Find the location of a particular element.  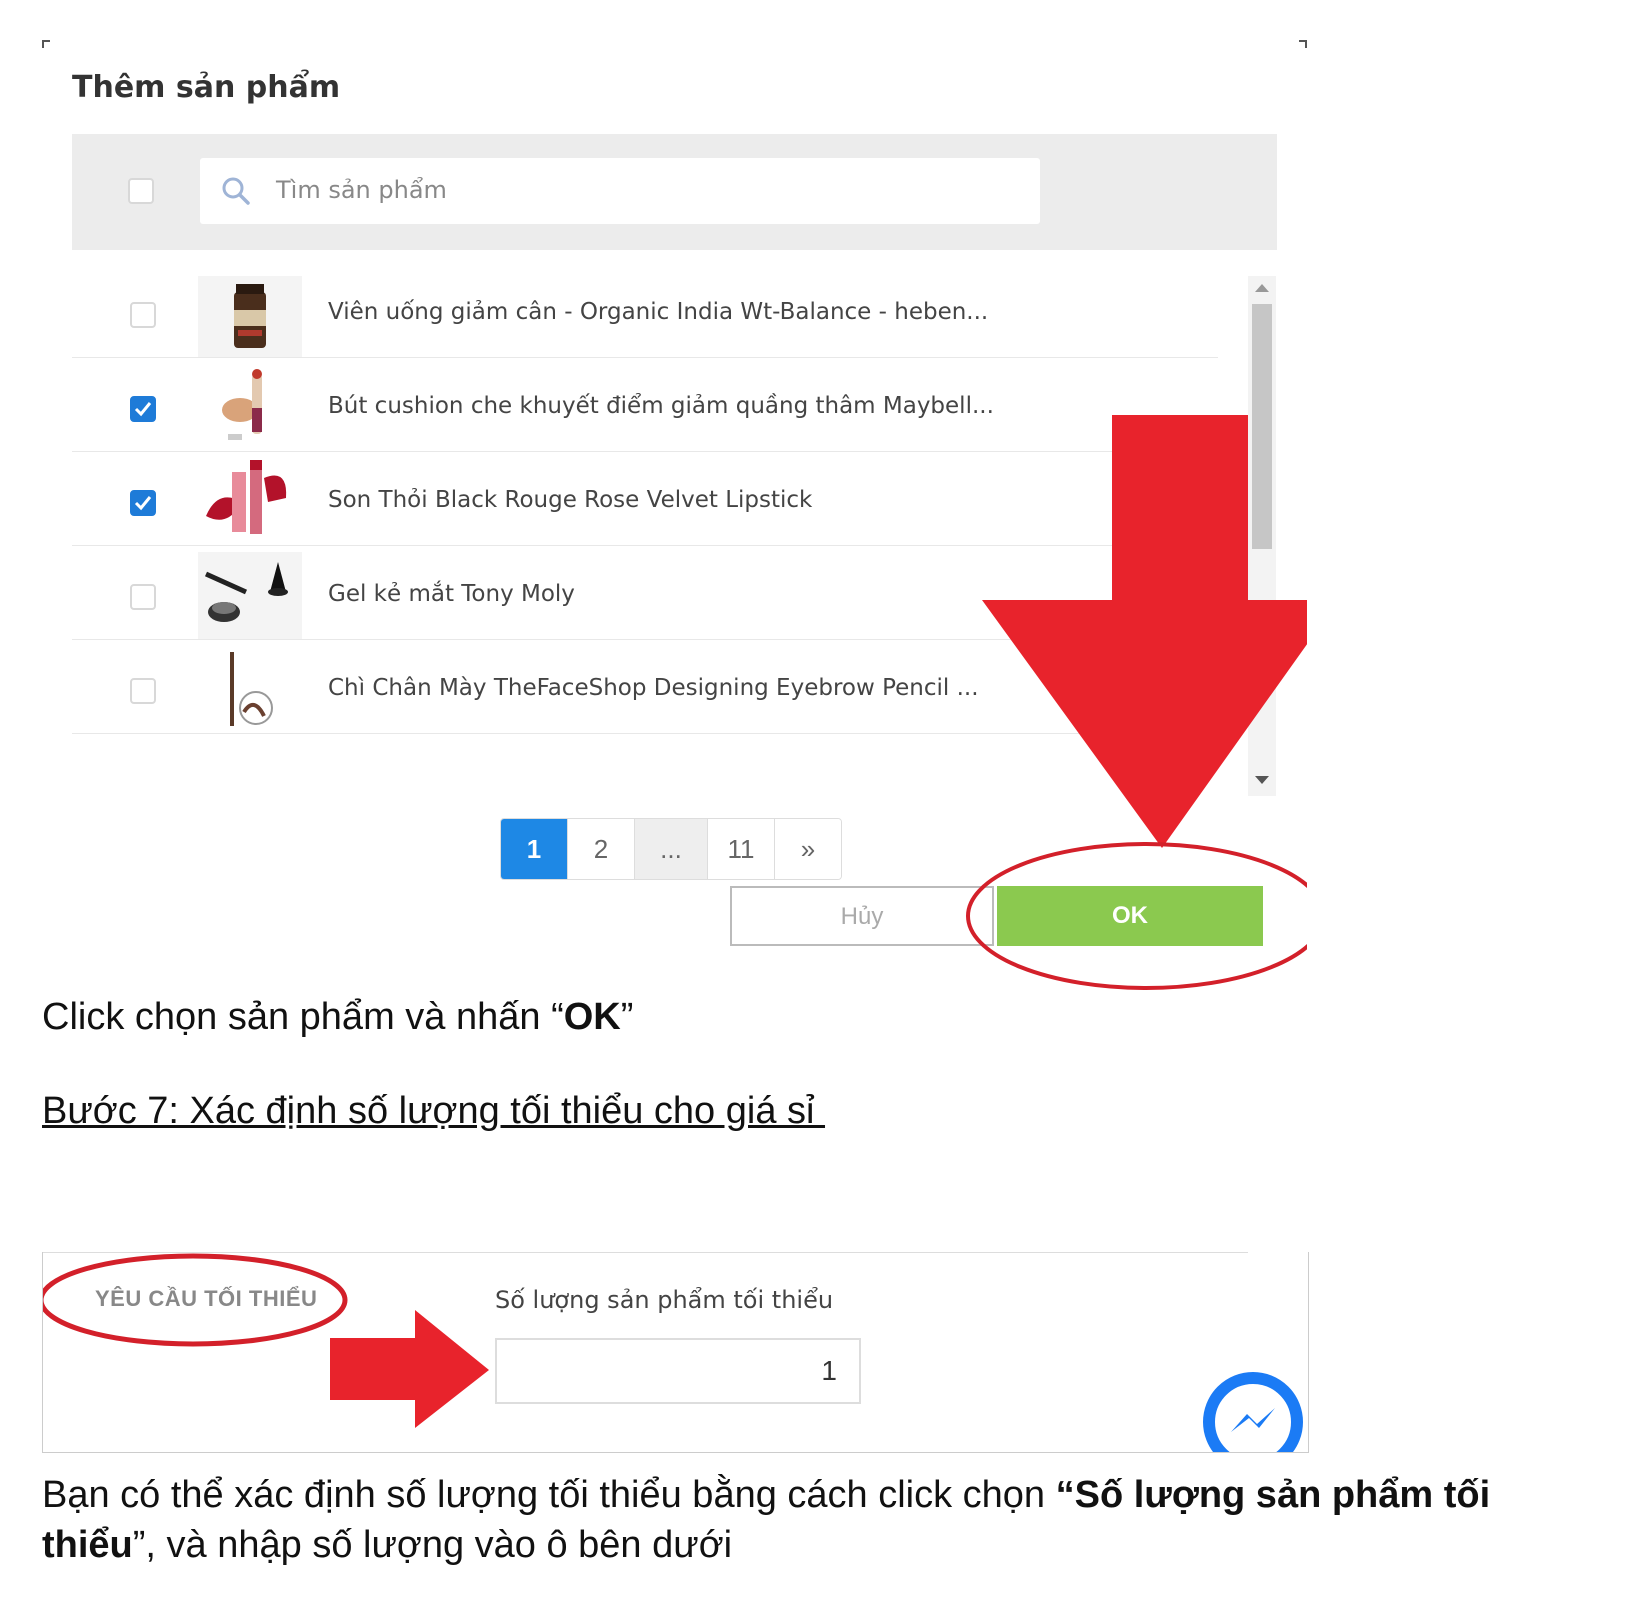

caption-1-text: Click chọn sản phẩm và nhấn “ is located at coordinates (303, 1017).